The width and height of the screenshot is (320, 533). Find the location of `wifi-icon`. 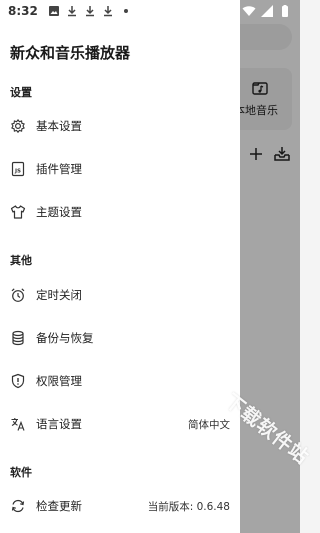

wifi-icon is located at coordinates (249, 11).